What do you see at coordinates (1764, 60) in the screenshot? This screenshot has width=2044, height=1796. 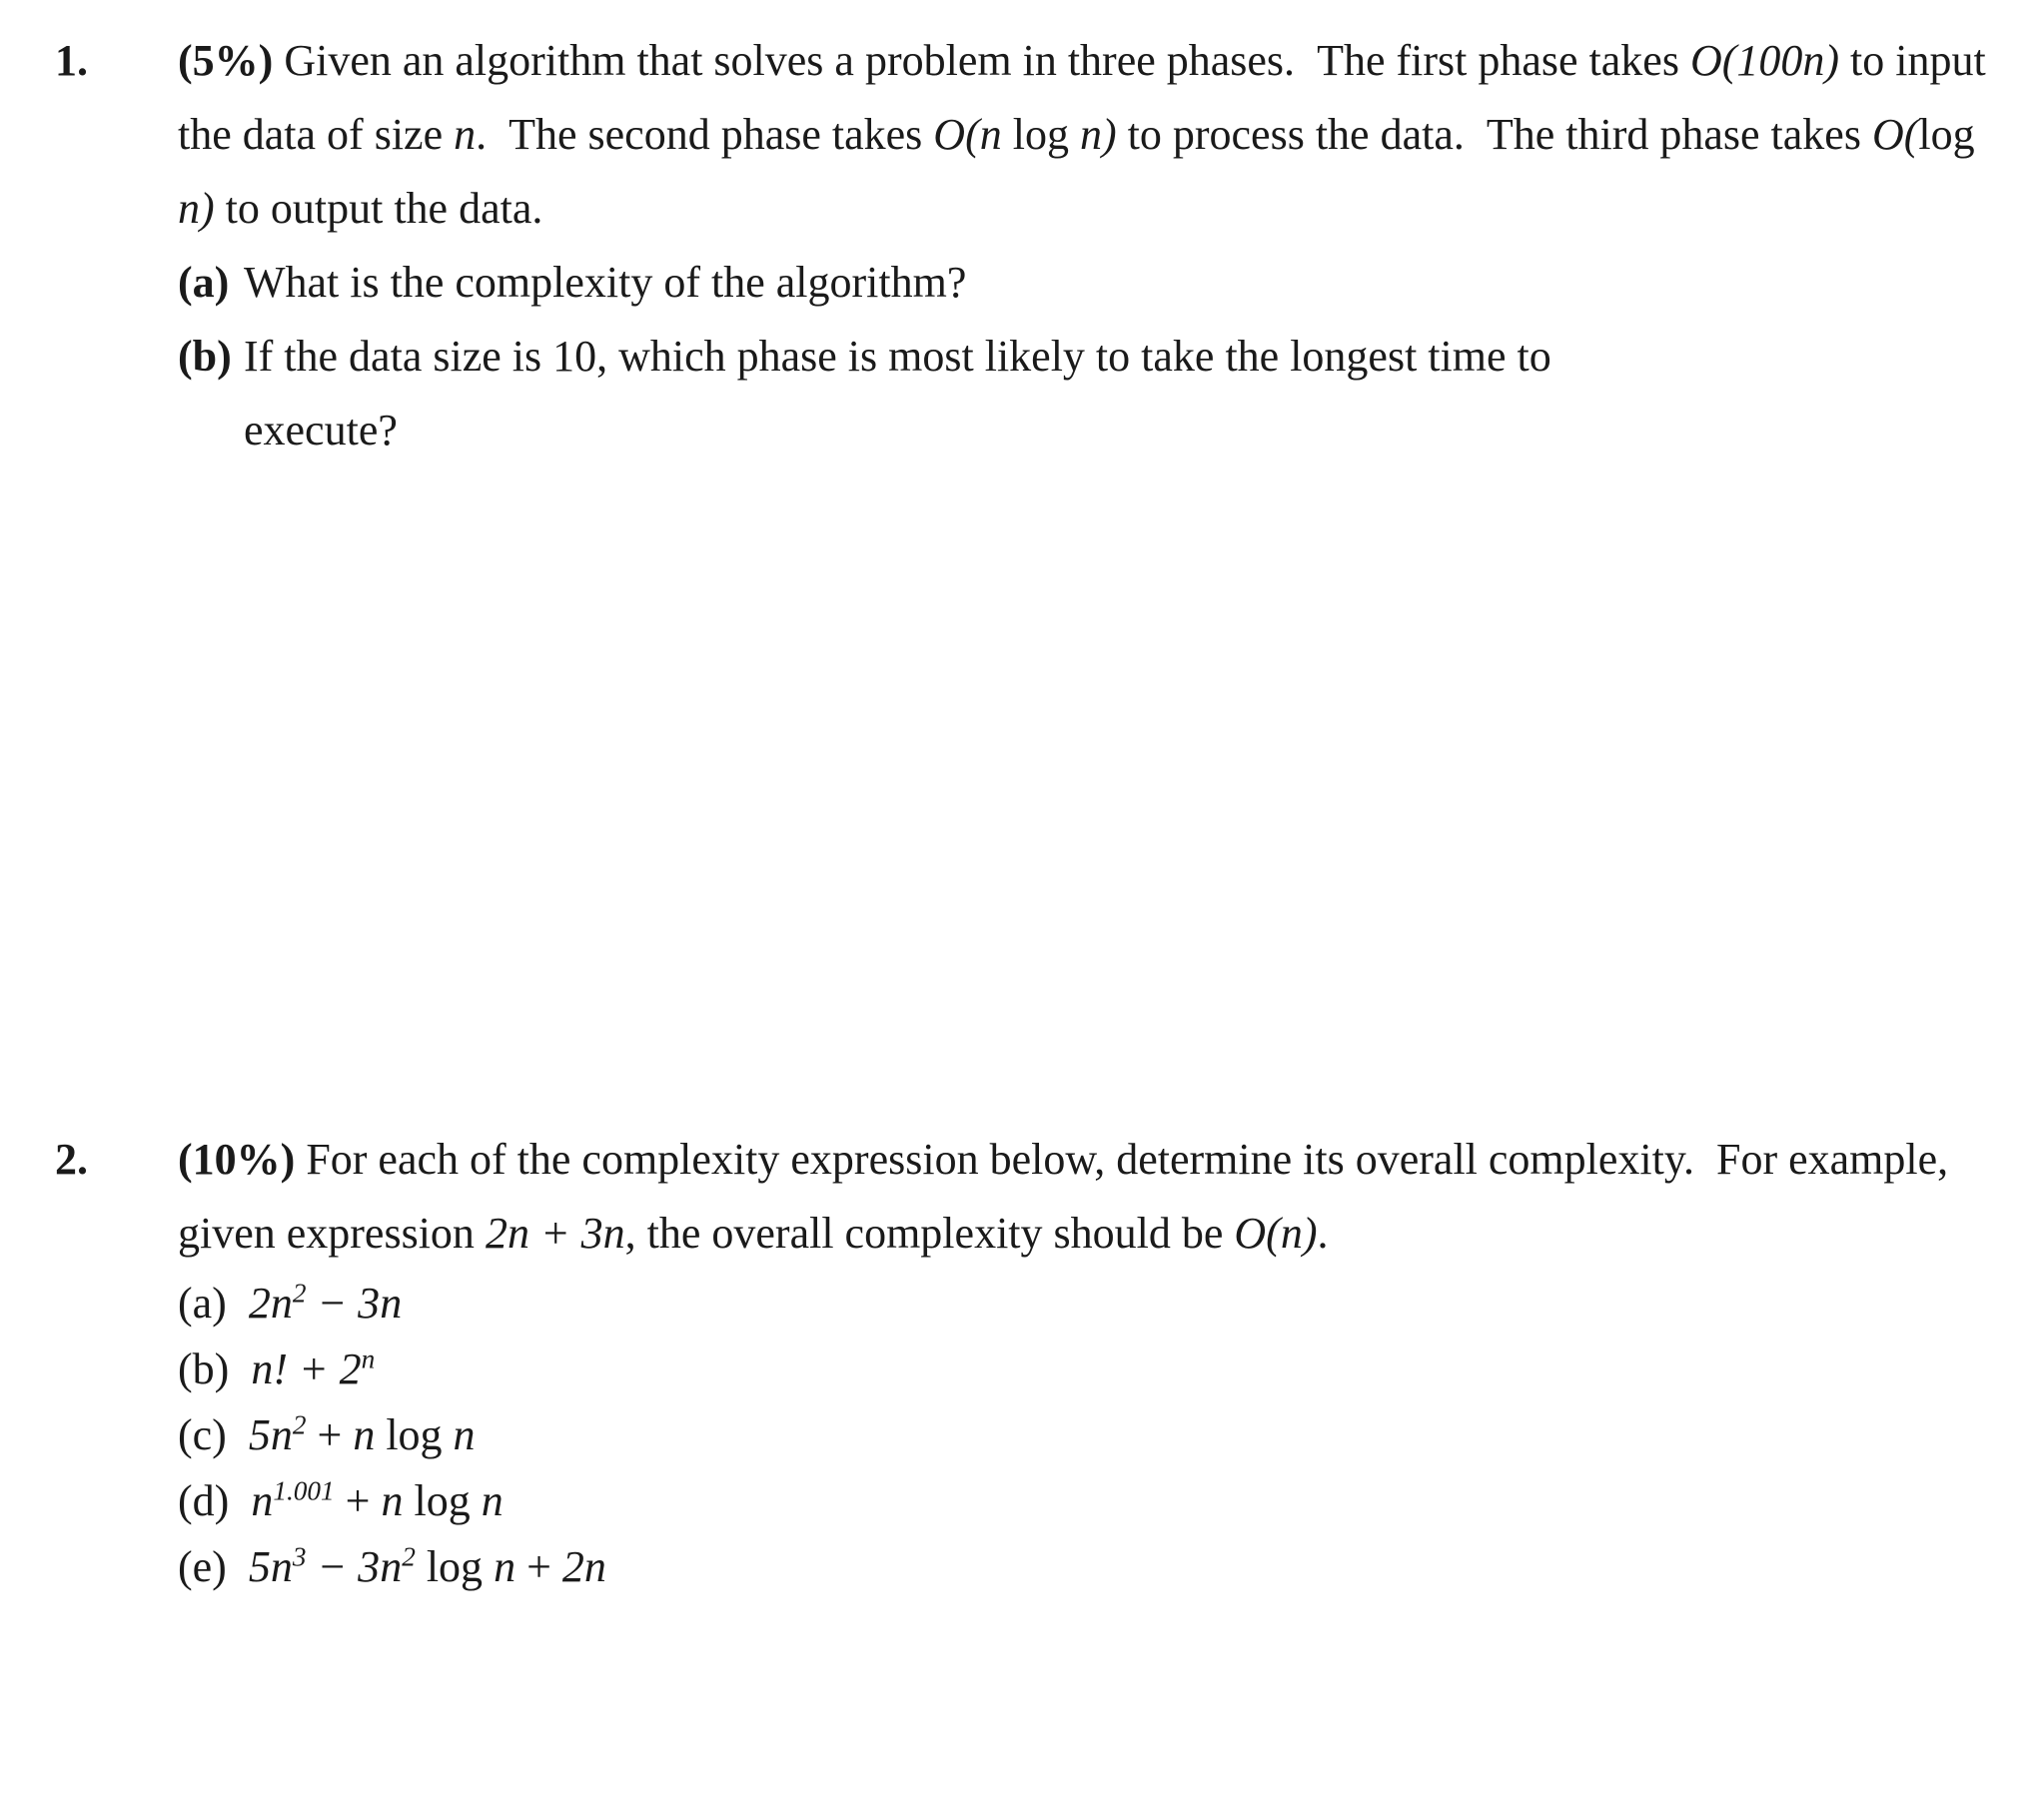 I see `q1-math-100n: O(100n)` at bounding box center [1764, 60].